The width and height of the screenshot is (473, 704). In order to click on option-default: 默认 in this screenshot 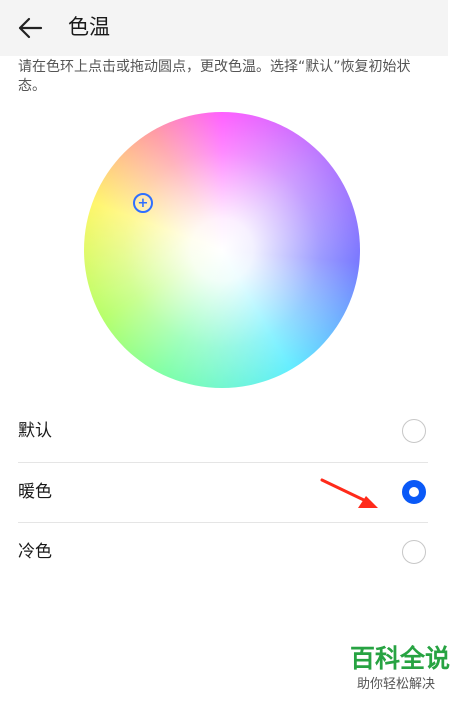, I will do `click(224, 432)`.